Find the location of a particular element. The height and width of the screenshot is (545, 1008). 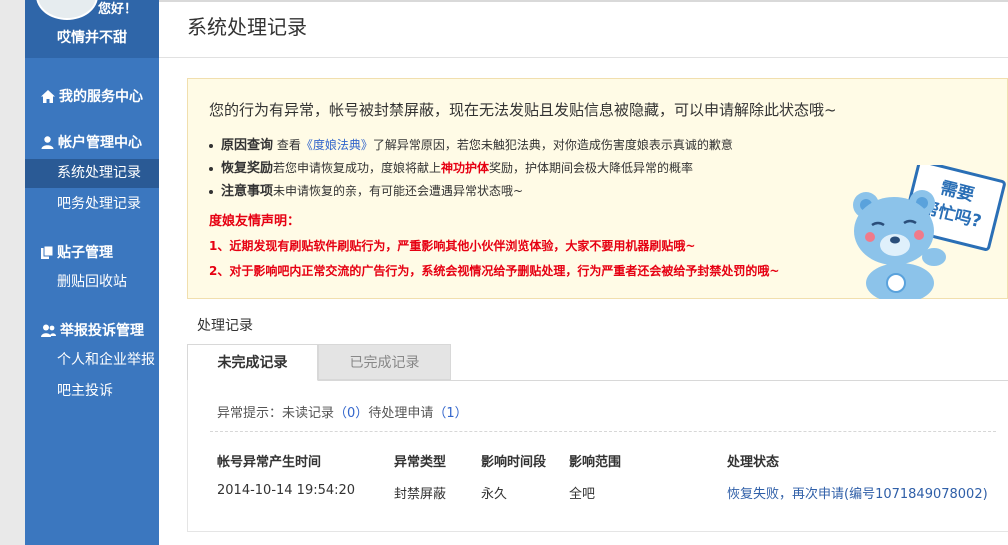

bullet-title: 恢复奖励 is located at coordinates (247, 168).